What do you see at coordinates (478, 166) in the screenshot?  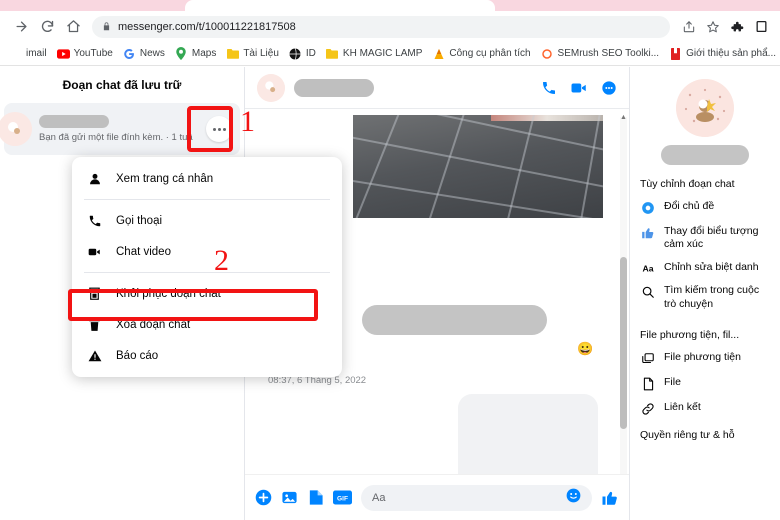 I see `photo-message` at bounding box center [478, 166].